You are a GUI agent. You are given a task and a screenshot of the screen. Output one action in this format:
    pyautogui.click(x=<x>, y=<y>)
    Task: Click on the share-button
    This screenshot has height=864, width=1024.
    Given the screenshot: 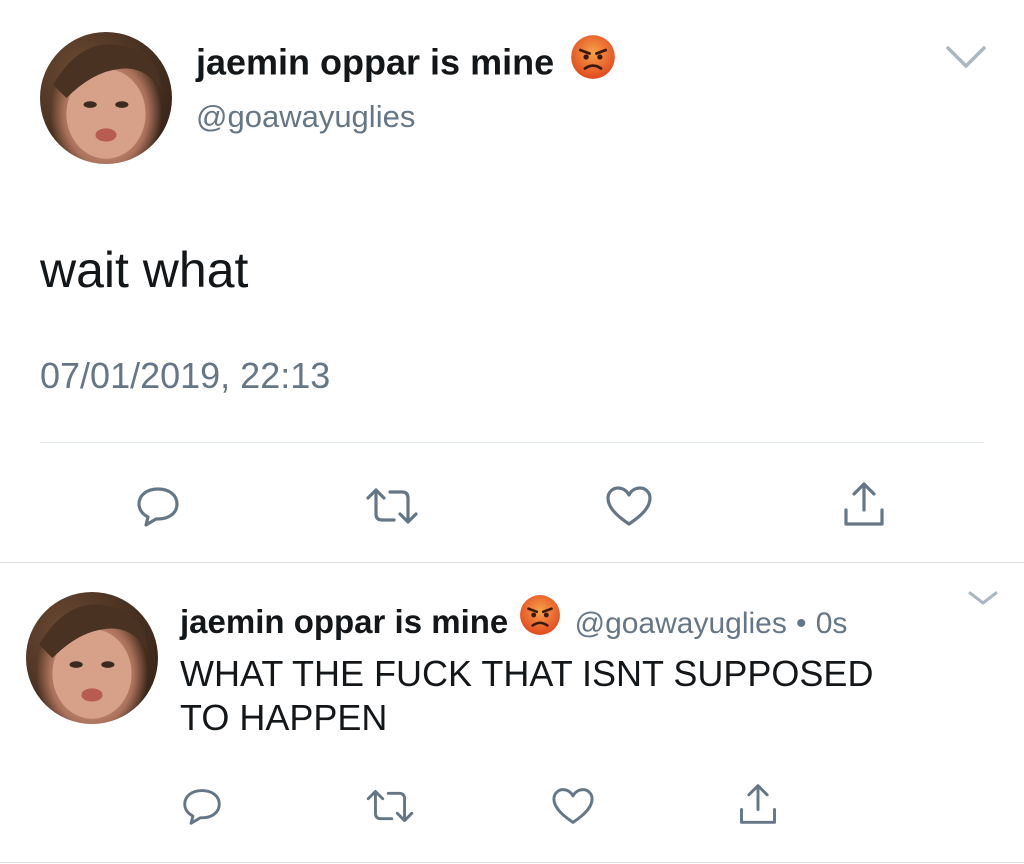 What is the action you would take?
    pyautogui.click(x=864, y=504)
    